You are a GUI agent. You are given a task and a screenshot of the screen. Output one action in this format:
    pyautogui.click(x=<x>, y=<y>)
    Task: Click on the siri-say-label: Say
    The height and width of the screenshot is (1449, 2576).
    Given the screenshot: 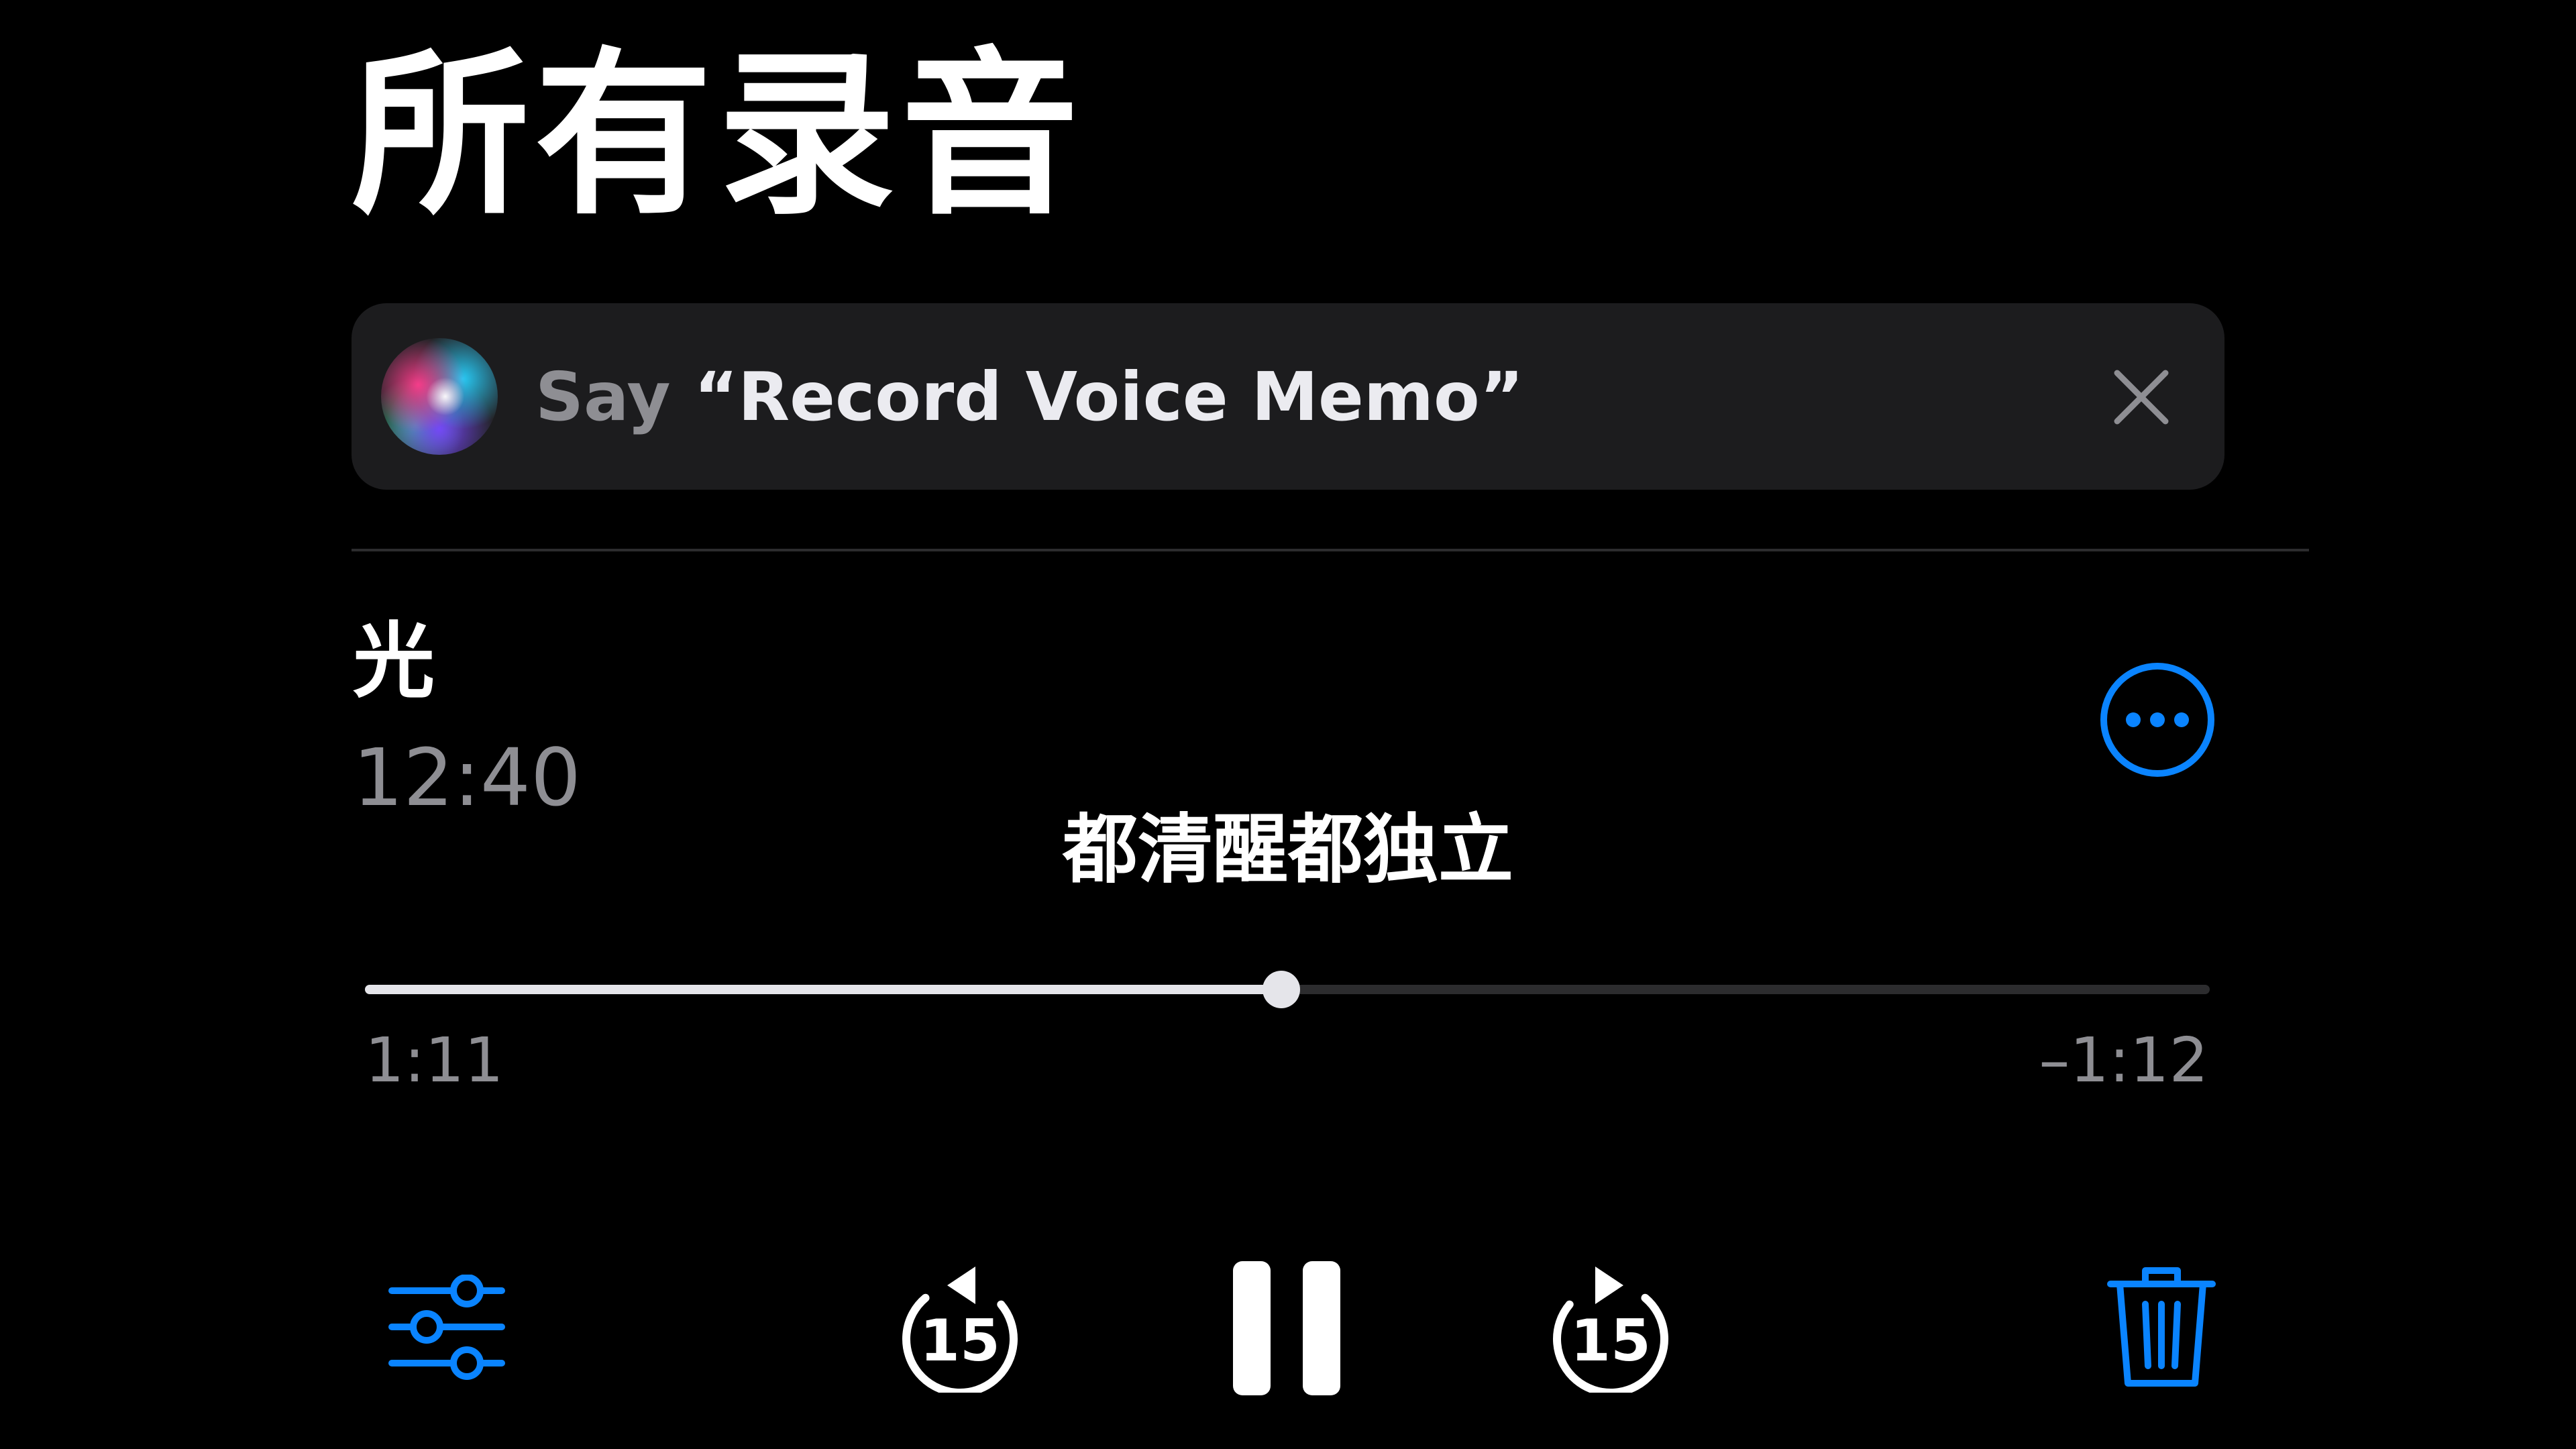 What is the action you would take?
    pyautogui.click(x=614, y=397)
    